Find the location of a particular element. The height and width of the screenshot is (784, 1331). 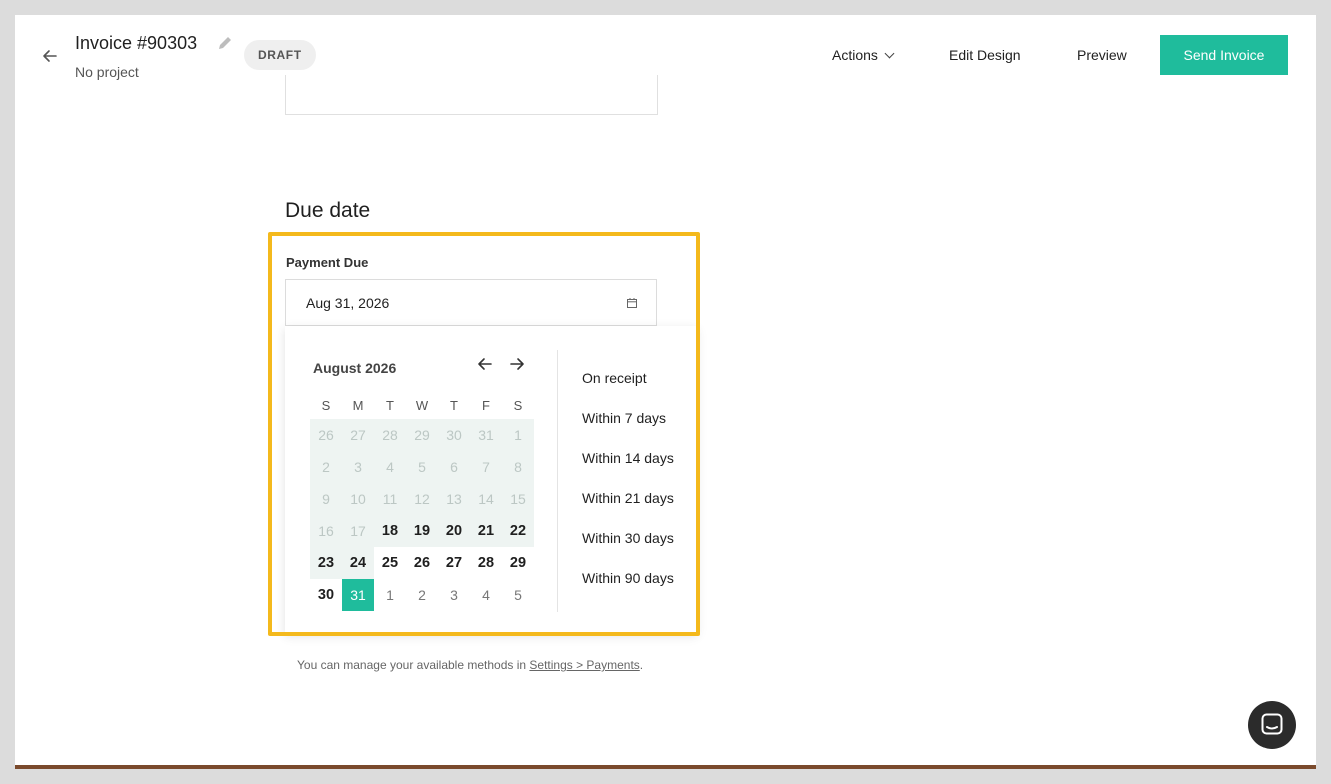

calendar-day: 14 is located at coordinates (486, 499).